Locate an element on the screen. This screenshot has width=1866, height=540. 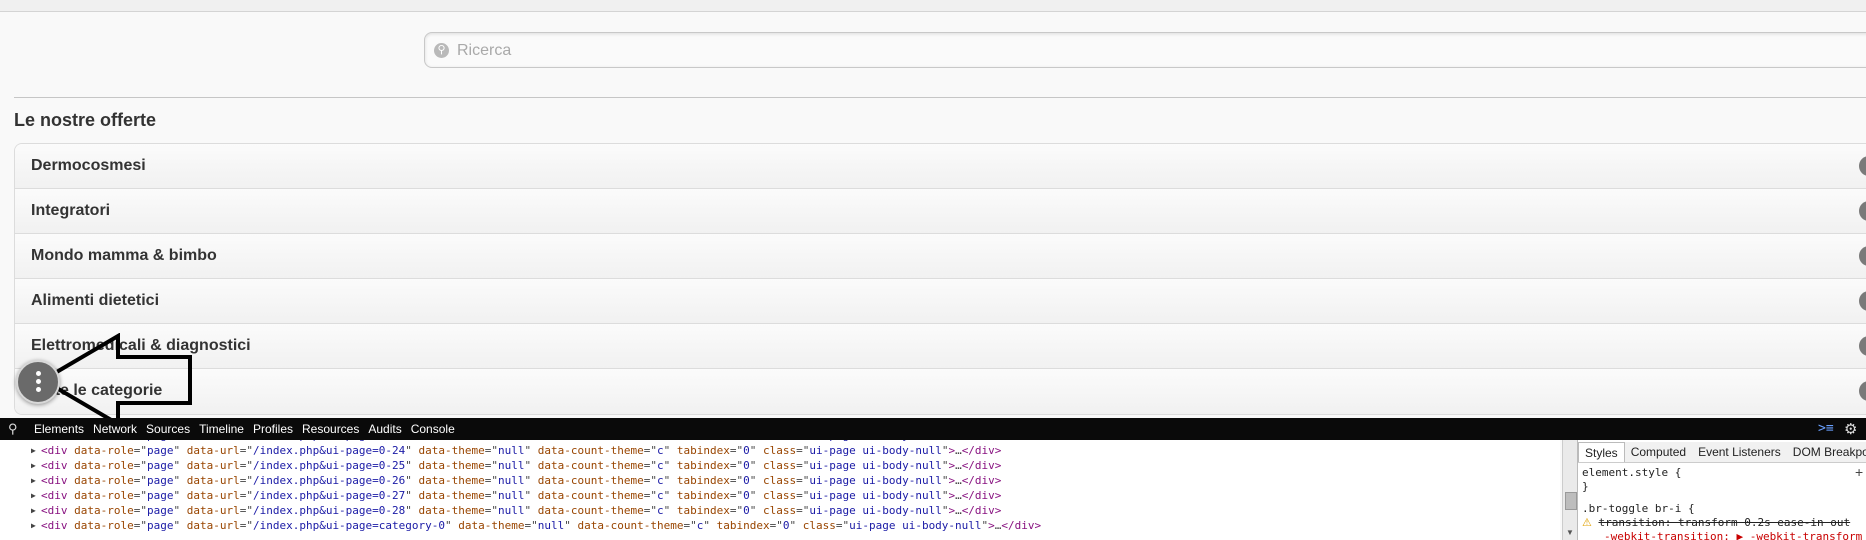
tab-console: Console is located at coordinates (433, 429).